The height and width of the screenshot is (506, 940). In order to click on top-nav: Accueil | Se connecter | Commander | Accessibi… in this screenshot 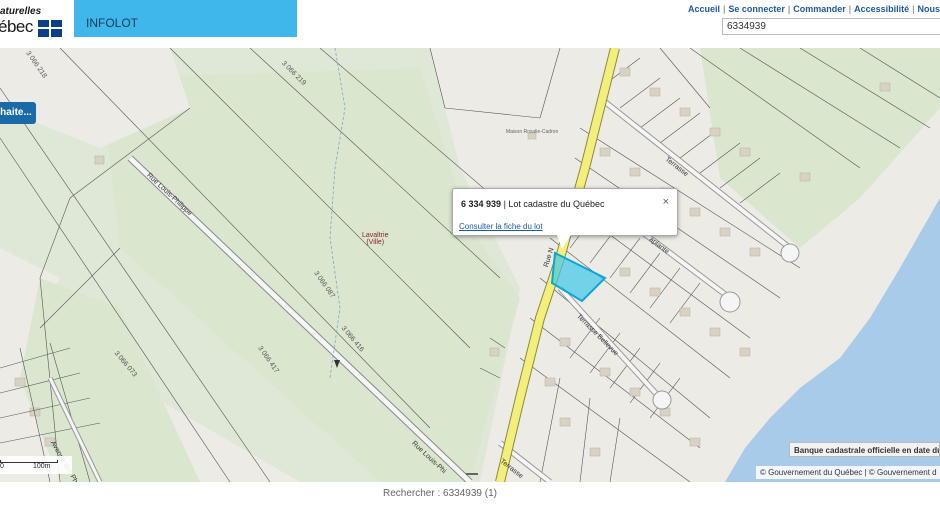, I will do `click(814, 9)`.